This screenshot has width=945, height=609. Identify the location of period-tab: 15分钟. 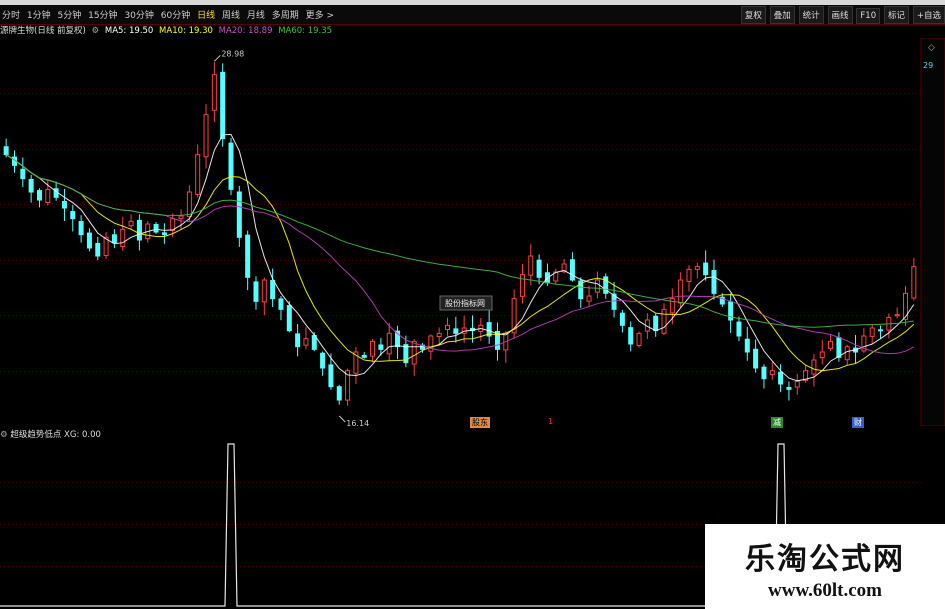
(102, 16).